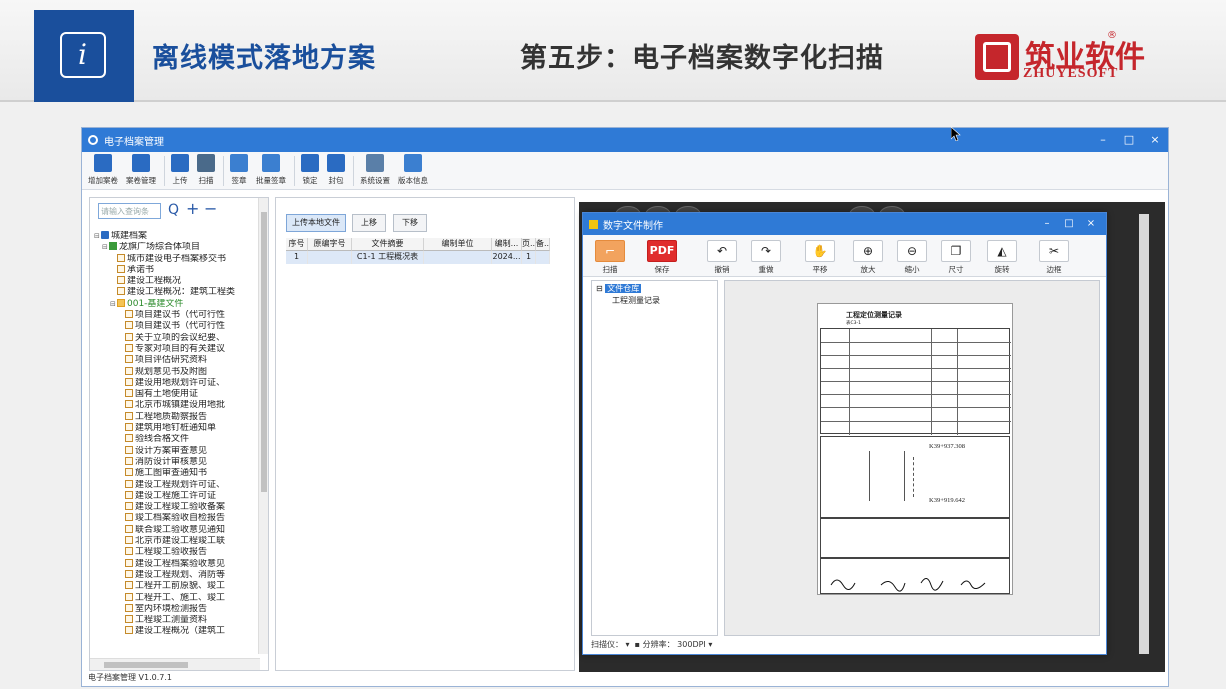  Describe the element at coordinates (1054, 257) in the screenshot. I see `dialog-crop-button: ✂ 边框` at that location.